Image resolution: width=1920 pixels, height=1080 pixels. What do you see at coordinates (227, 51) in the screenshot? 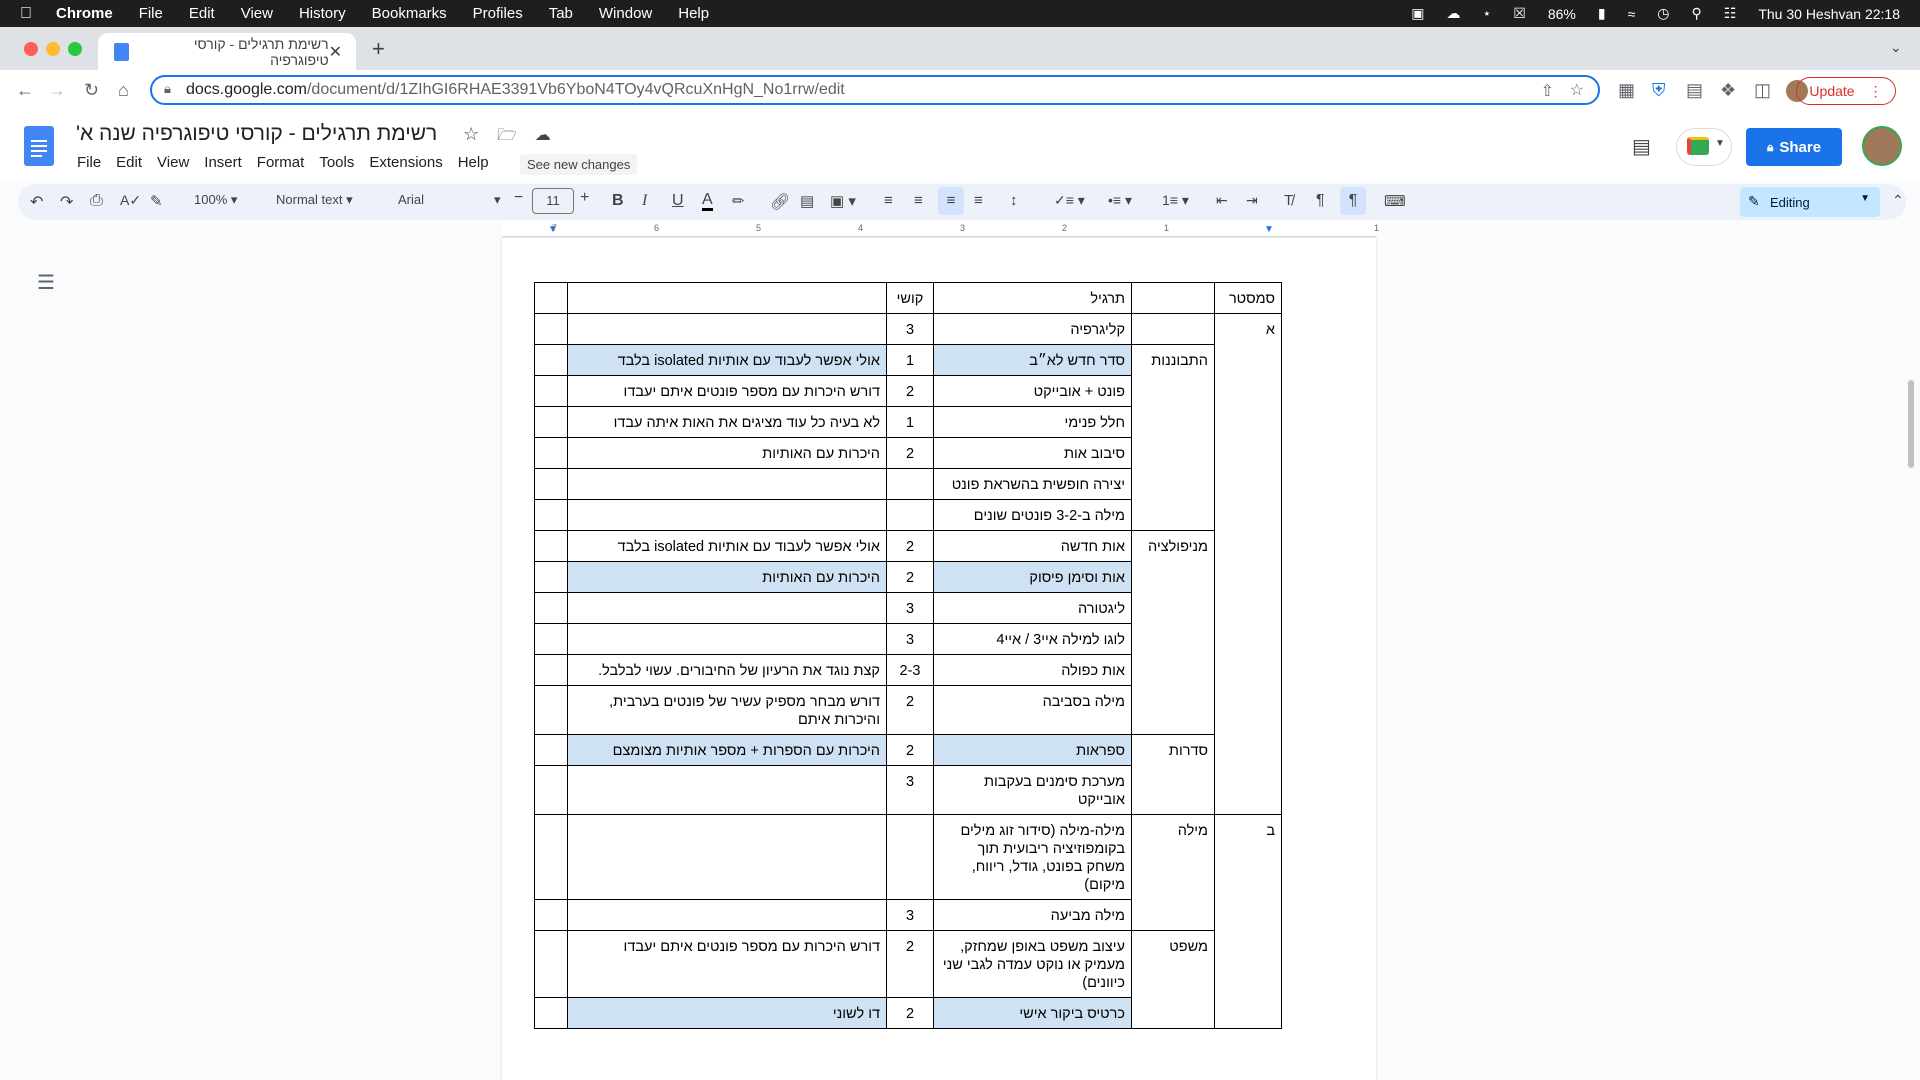
I see `browser-tab-active: רשימת תרגילים - קורסי טיפוגרפיה ✕` at bounding box center [227, 51].